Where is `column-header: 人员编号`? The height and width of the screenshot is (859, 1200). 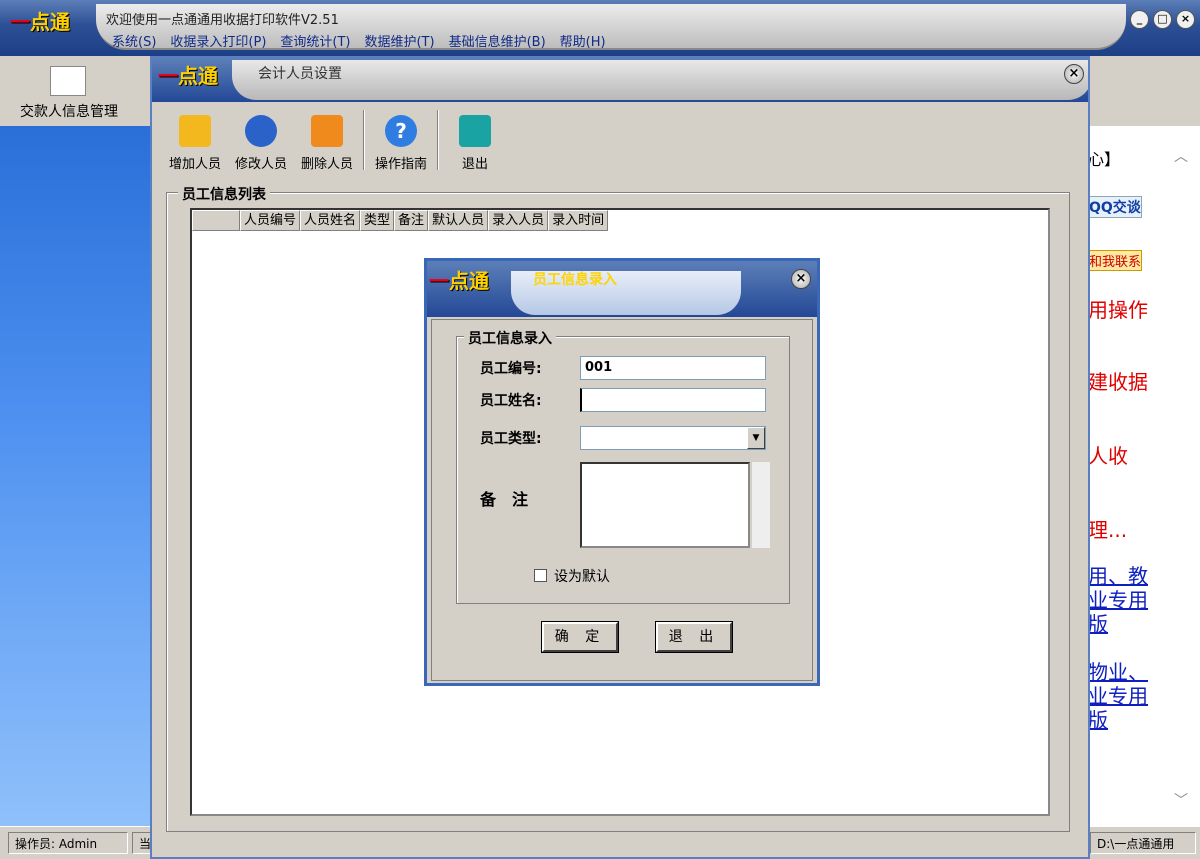
column-header: 人员编号 is located at coordinates (270, 220).